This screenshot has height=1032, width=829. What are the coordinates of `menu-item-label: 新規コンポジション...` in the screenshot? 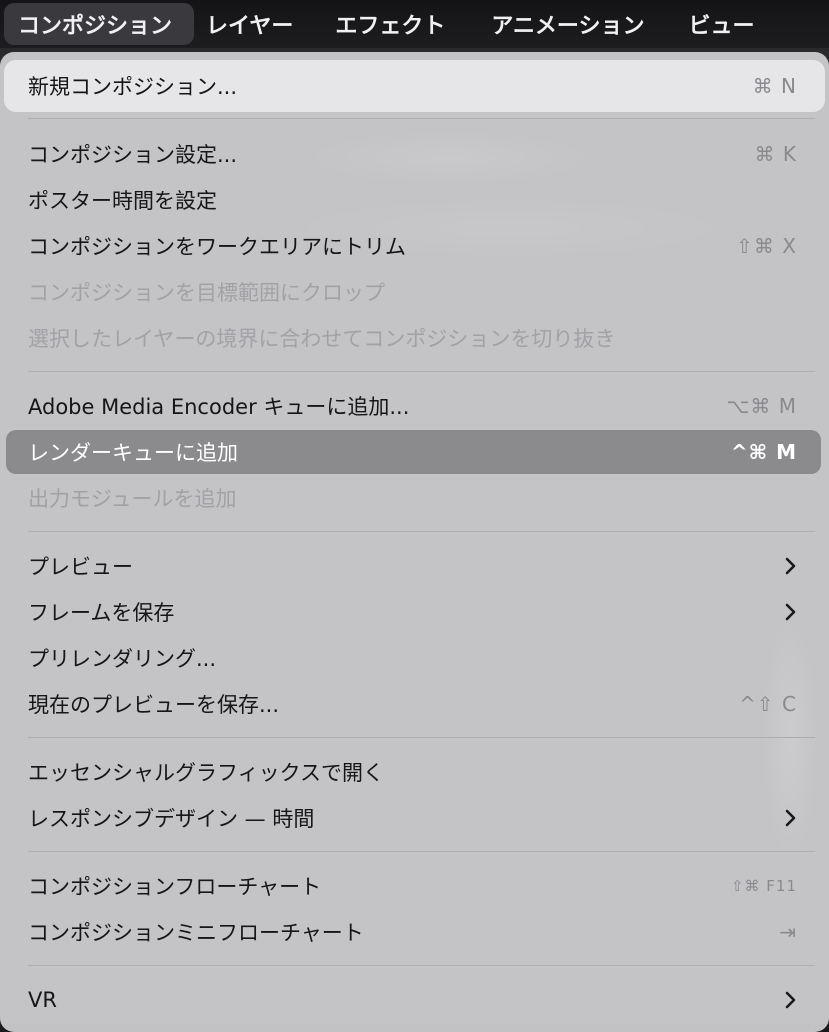 It's located at (133, 87).